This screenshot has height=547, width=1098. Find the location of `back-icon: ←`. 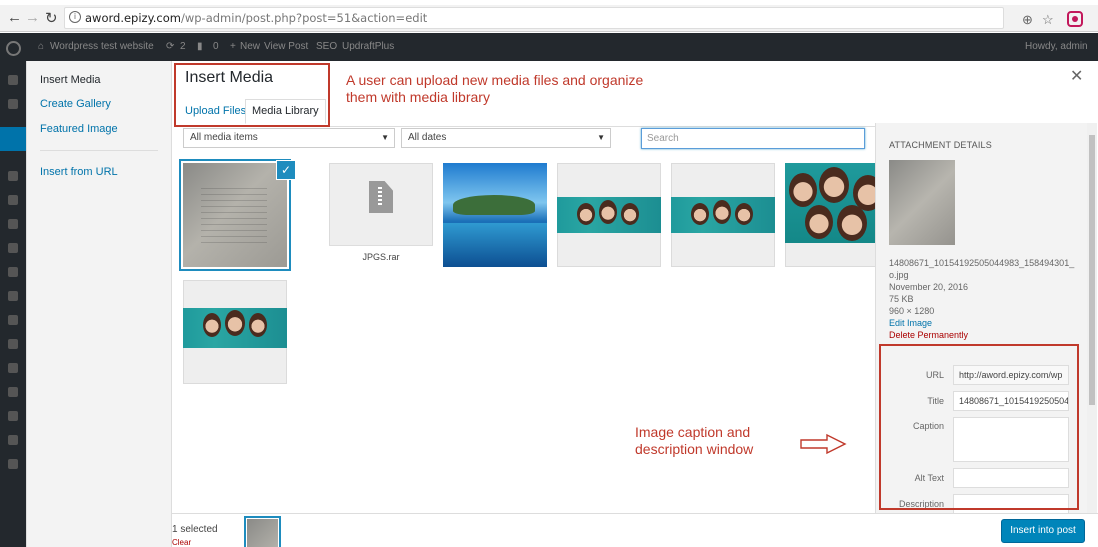

back-icon: ← is located at coordinates (14, 17).